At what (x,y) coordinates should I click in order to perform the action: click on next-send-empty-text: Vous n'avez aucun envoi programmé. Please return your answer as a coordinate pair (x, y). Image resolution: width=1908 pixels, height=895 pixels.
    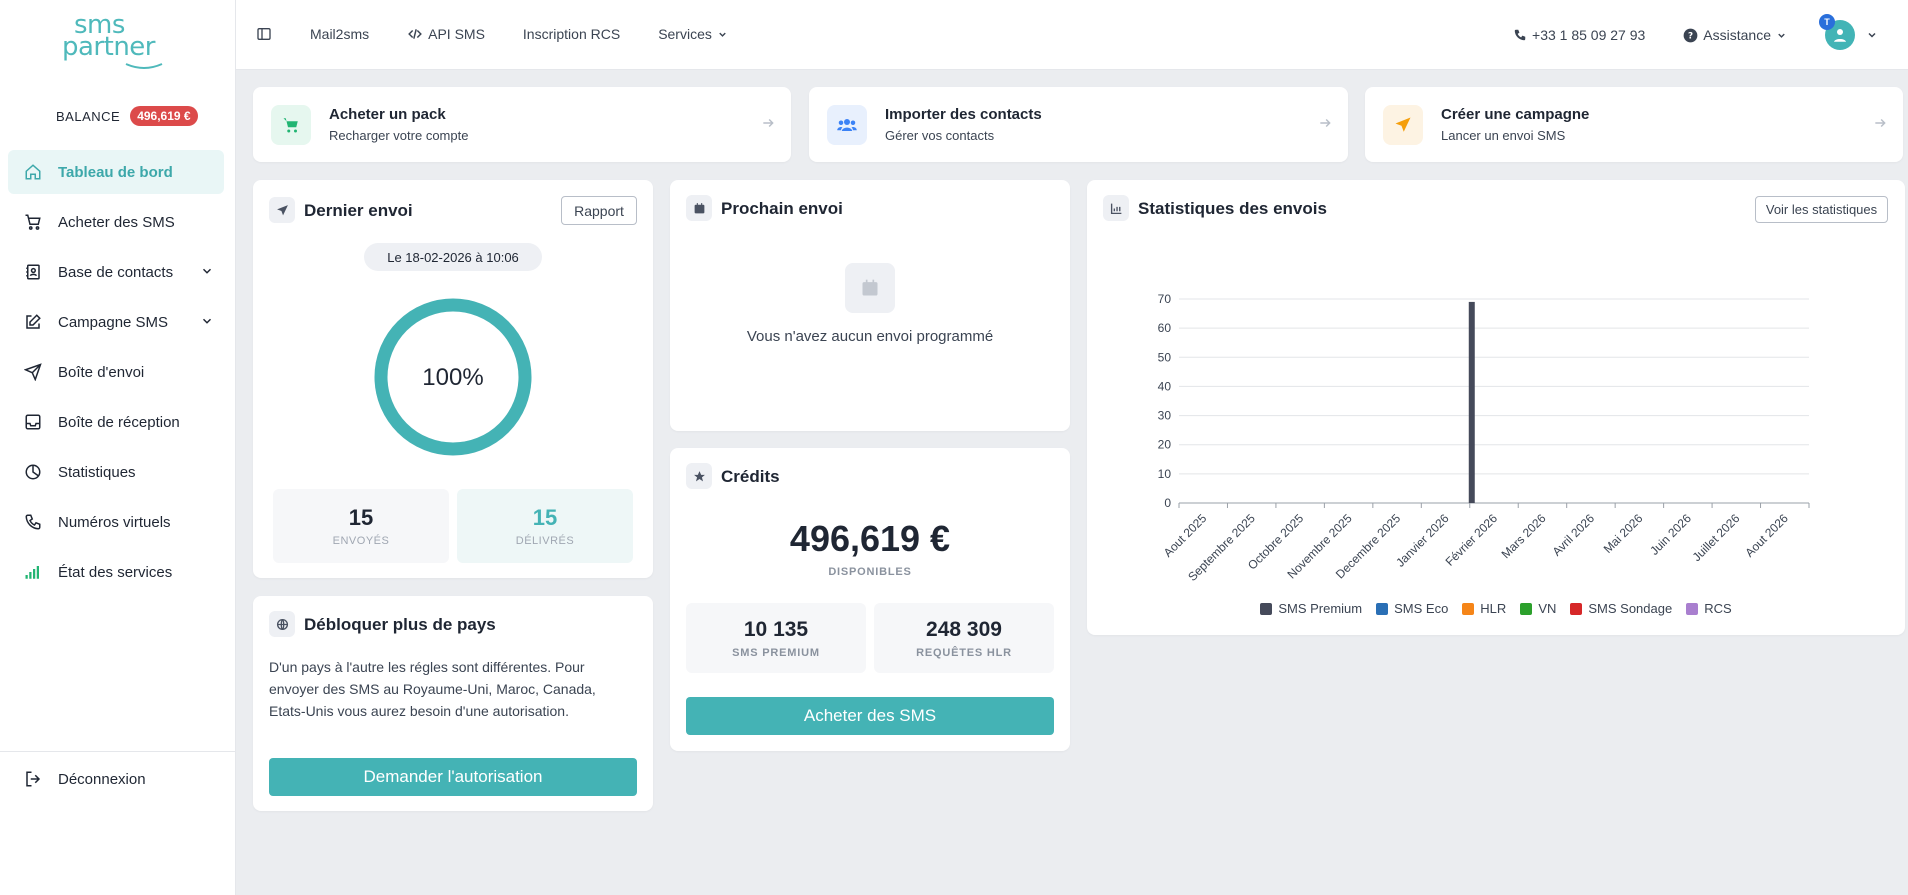
    Looking at the image, I should click on (870, 336).